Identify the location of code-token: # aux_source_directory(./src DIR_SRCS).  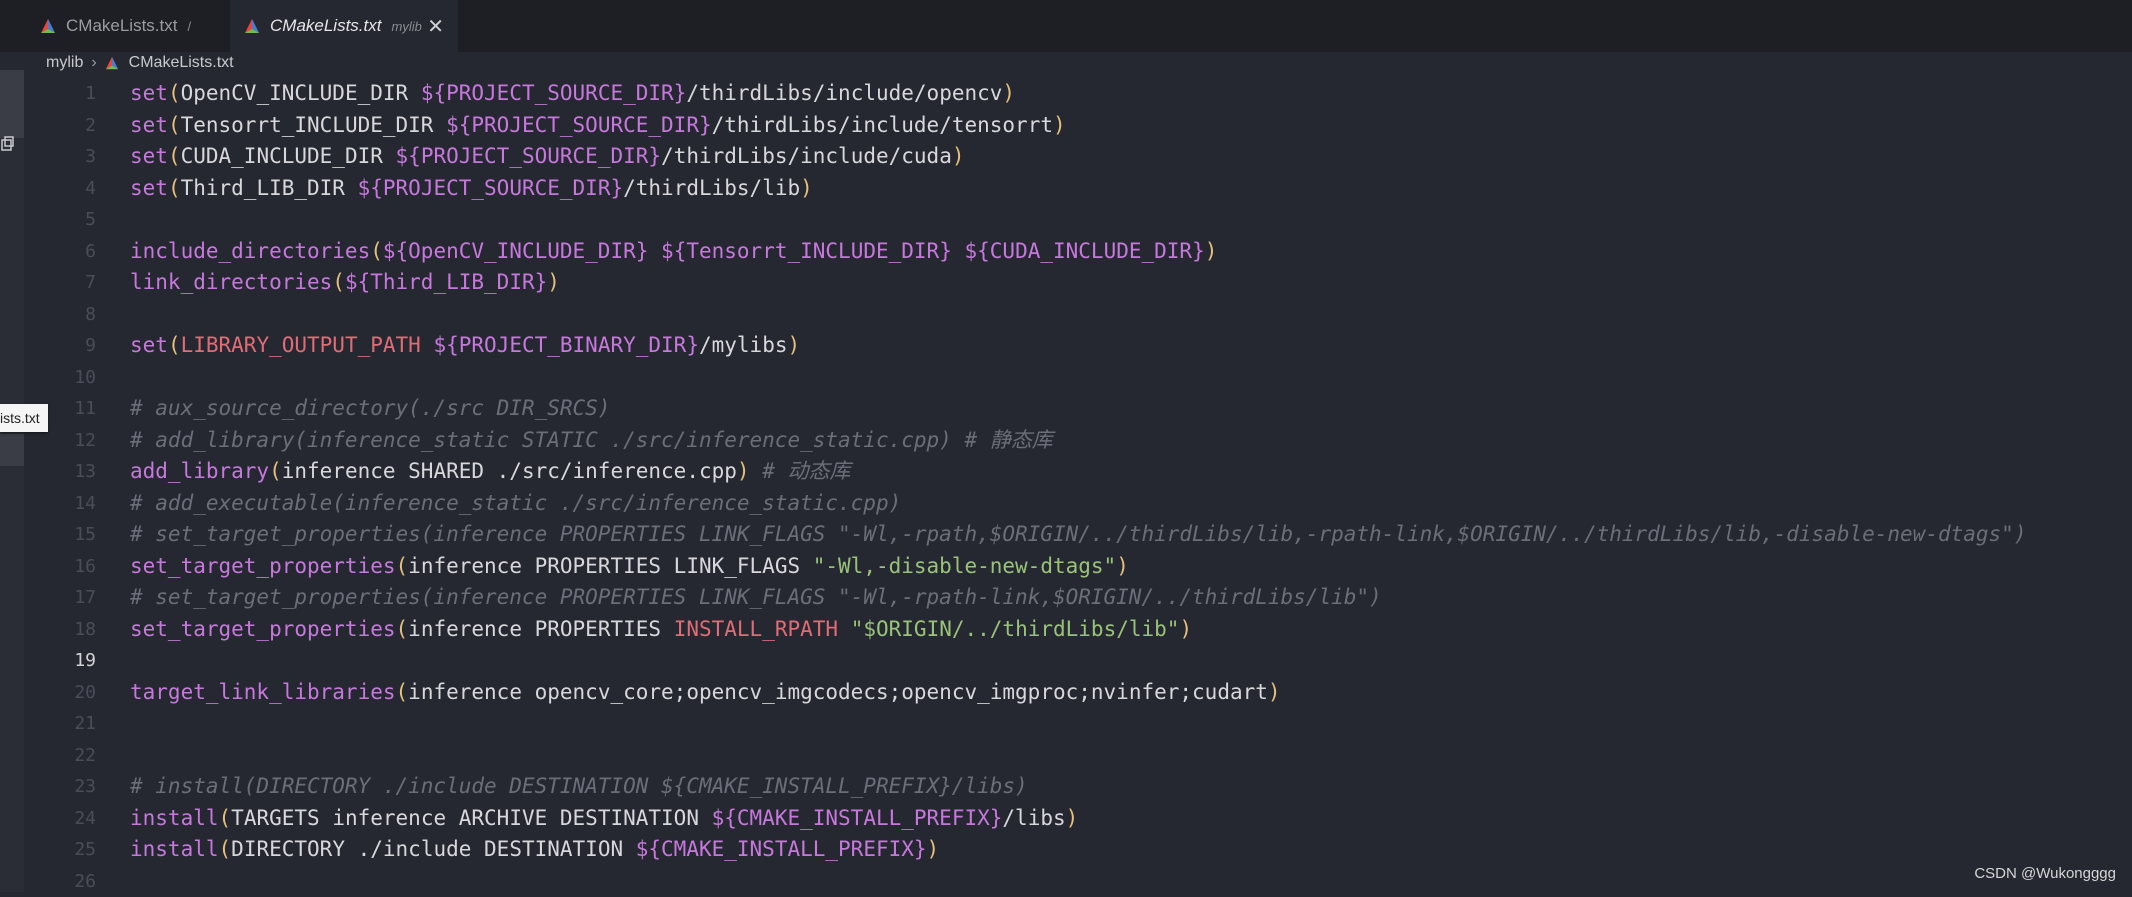
(370, 408).